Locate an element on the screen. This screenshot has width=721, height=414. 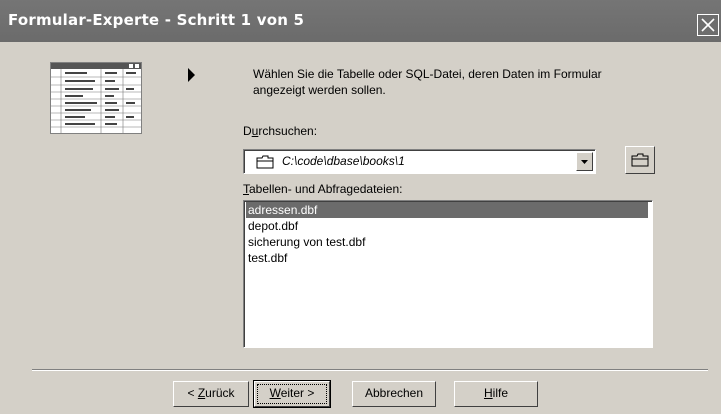
list-item: test.dbf is located at coordinates (447, 258).